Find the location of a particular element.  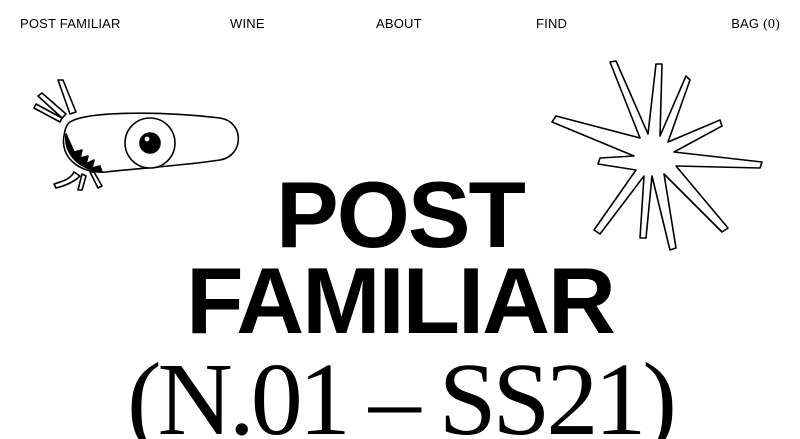

nav-item-about: ABOUT is located at coordinates (399, 23).